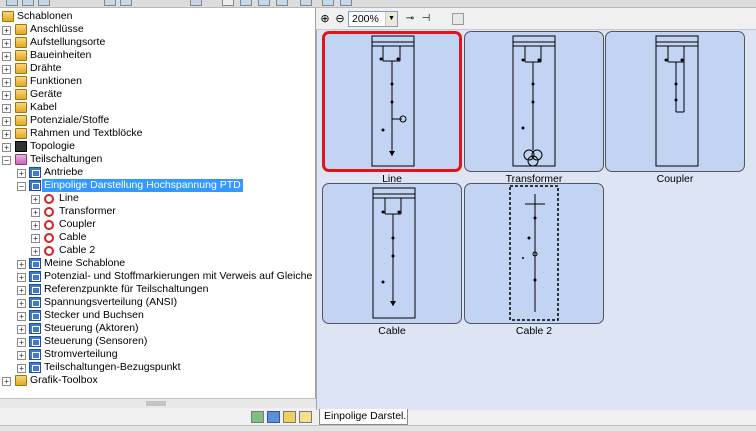  What do you see at coordinates (158, 224) in the screenshot?
I see `tree-item: + Coupler` at bounding box center [158, 224].